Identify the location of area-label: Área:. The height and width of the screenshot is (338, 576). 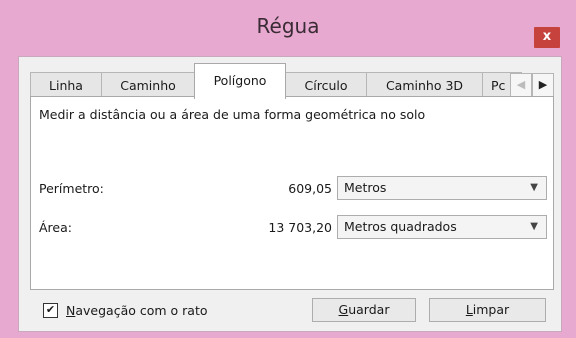
(55, 227).